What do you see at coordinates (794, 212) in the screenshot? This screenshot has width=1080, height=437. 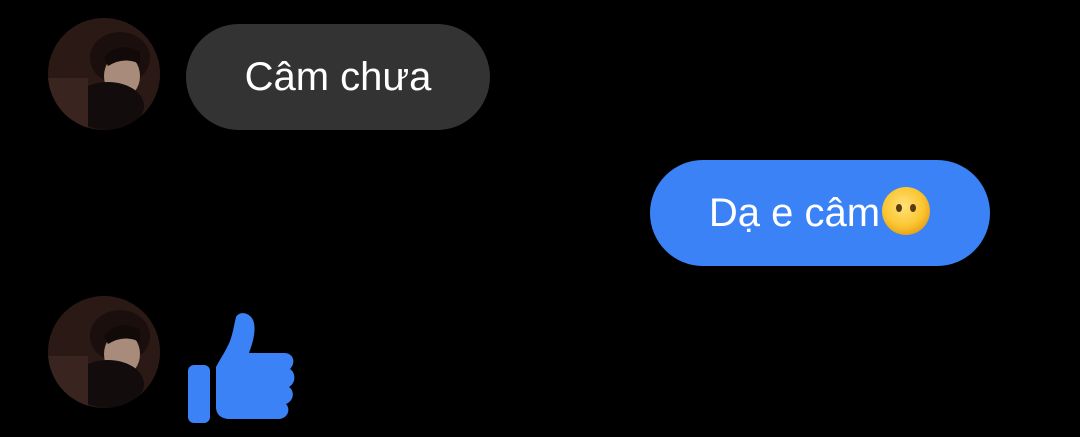 I see `message-text: Dạ e câm` at bounding box center [794, 212].